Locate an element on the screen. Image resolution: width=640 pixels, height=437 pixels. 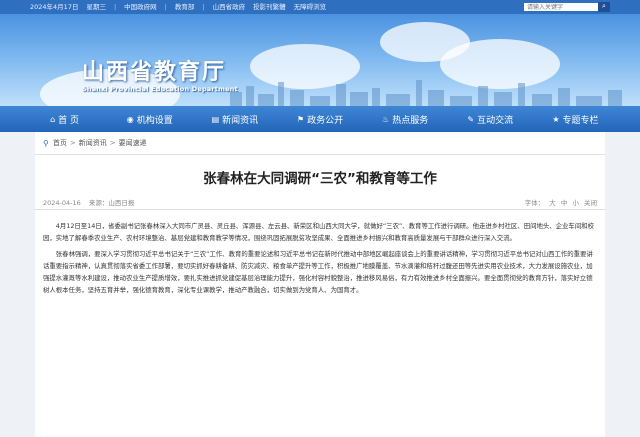
location-pin-icon: ⚲ is located at coordinates (46, 143).